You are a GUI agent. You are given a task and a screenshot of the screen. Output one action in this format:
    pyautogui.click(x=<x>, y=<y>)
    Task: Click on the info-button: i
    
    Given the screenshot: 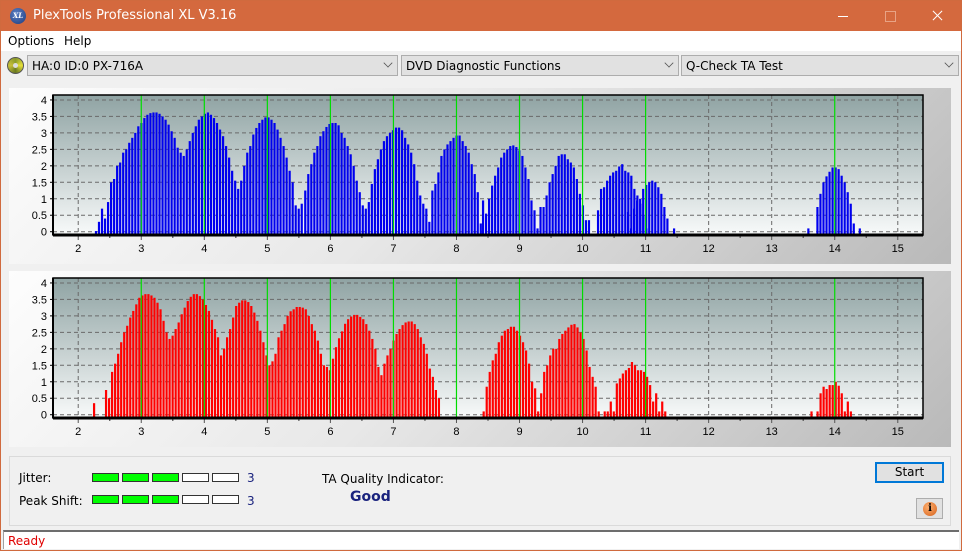 What is the action you would take?
    pyautogui.click(x=929, y=508)
    